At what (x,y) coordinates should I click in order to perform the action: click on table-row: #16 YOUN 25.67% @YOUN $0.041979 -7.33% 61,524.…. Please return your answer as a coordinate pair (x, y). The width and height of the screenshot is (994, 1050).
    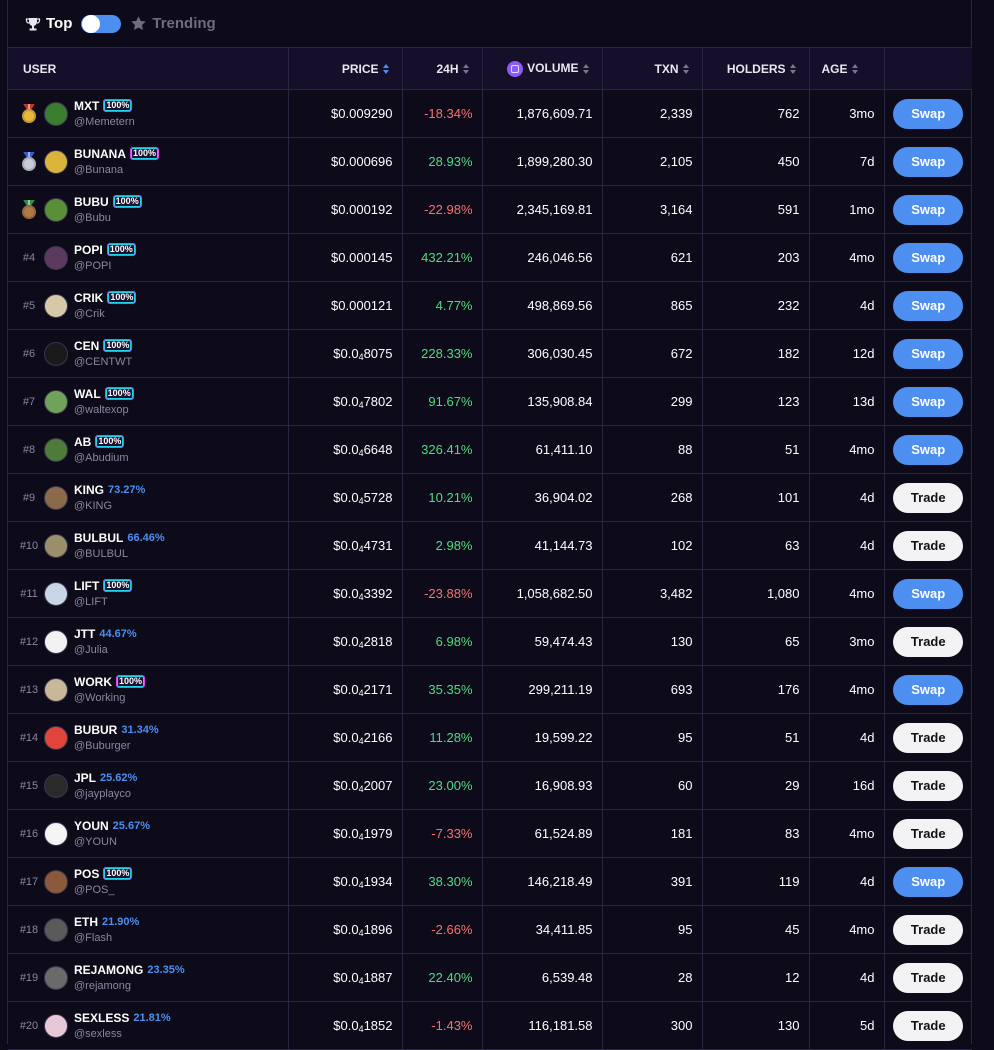
    Looking at the image, I should click on (490, 833).